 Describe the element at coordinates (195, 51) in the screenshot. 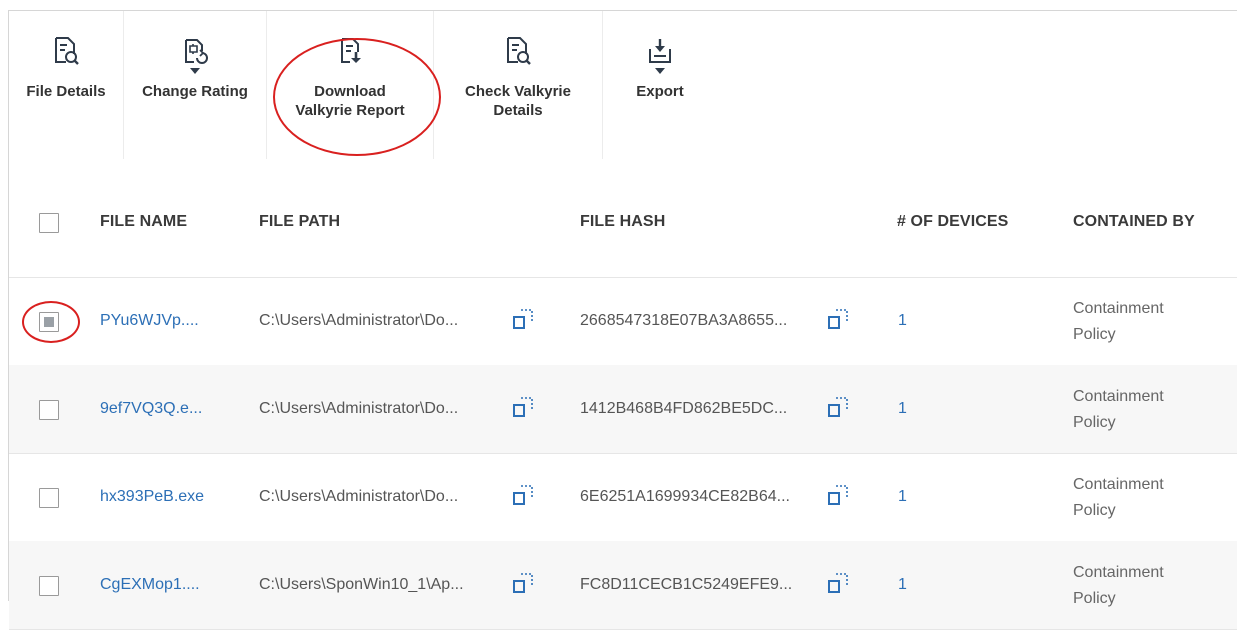

I see `change-rating-icon` at that location.